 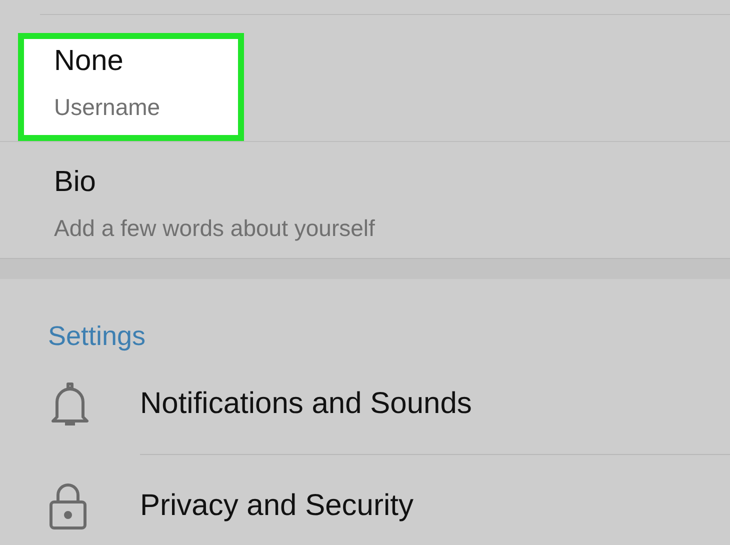 I want to click on menu-item: Privacy and Security, so click(x=277, y=506).